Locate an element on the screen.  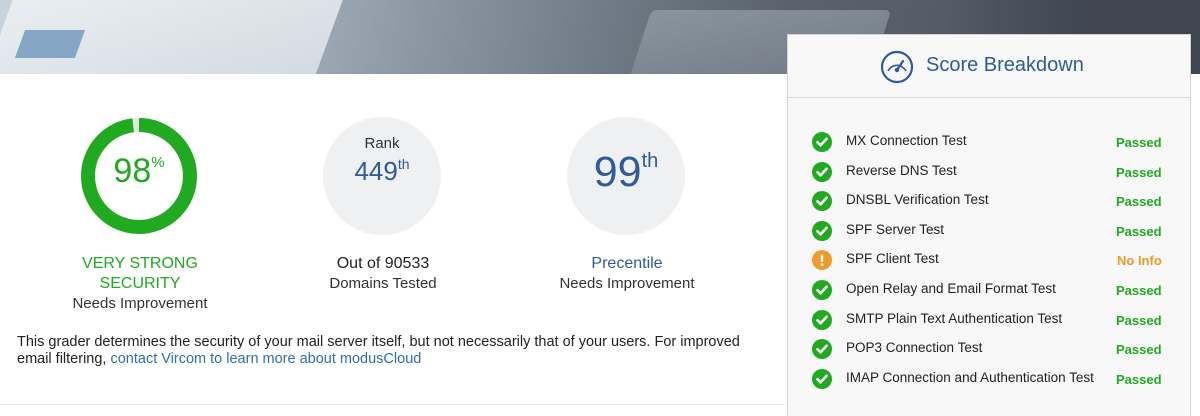
test-row: MX Connection Test Passed is located at coordinates (989, 142).